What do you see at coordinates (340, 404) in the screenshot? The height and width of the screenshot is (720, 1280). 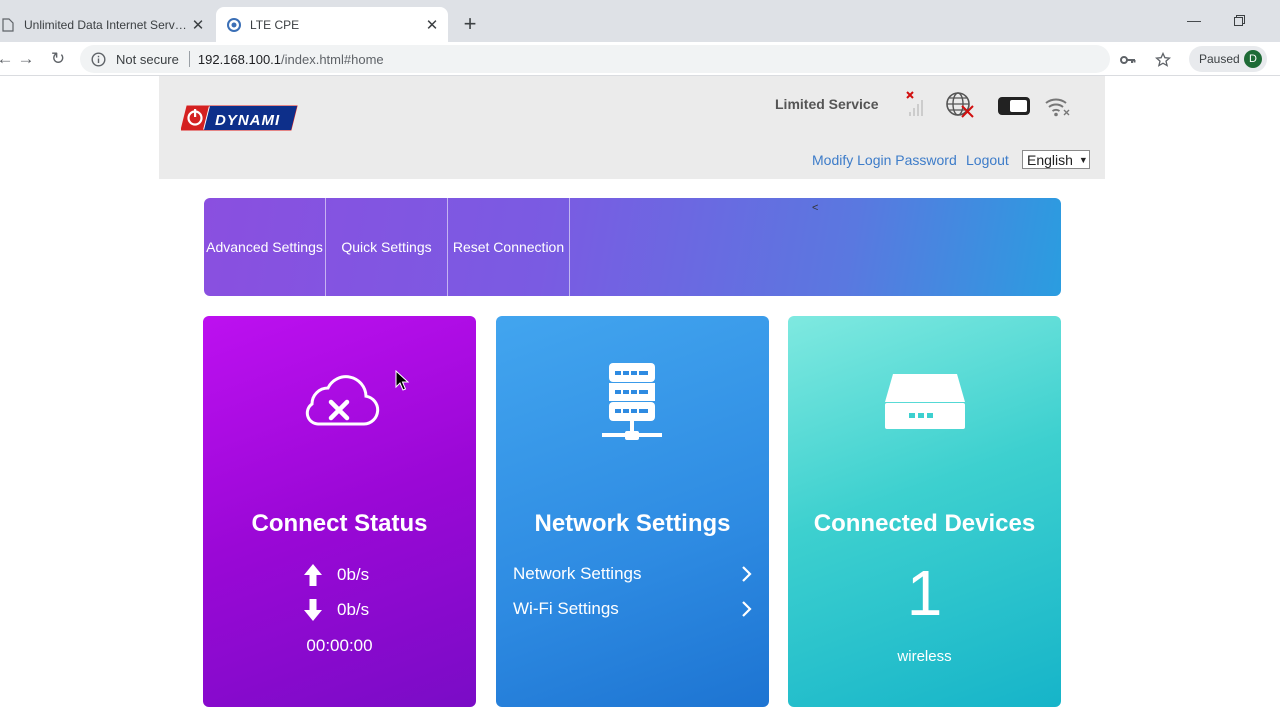 I see `cloud-disconnected-icon` at bounding box center [340, 404].